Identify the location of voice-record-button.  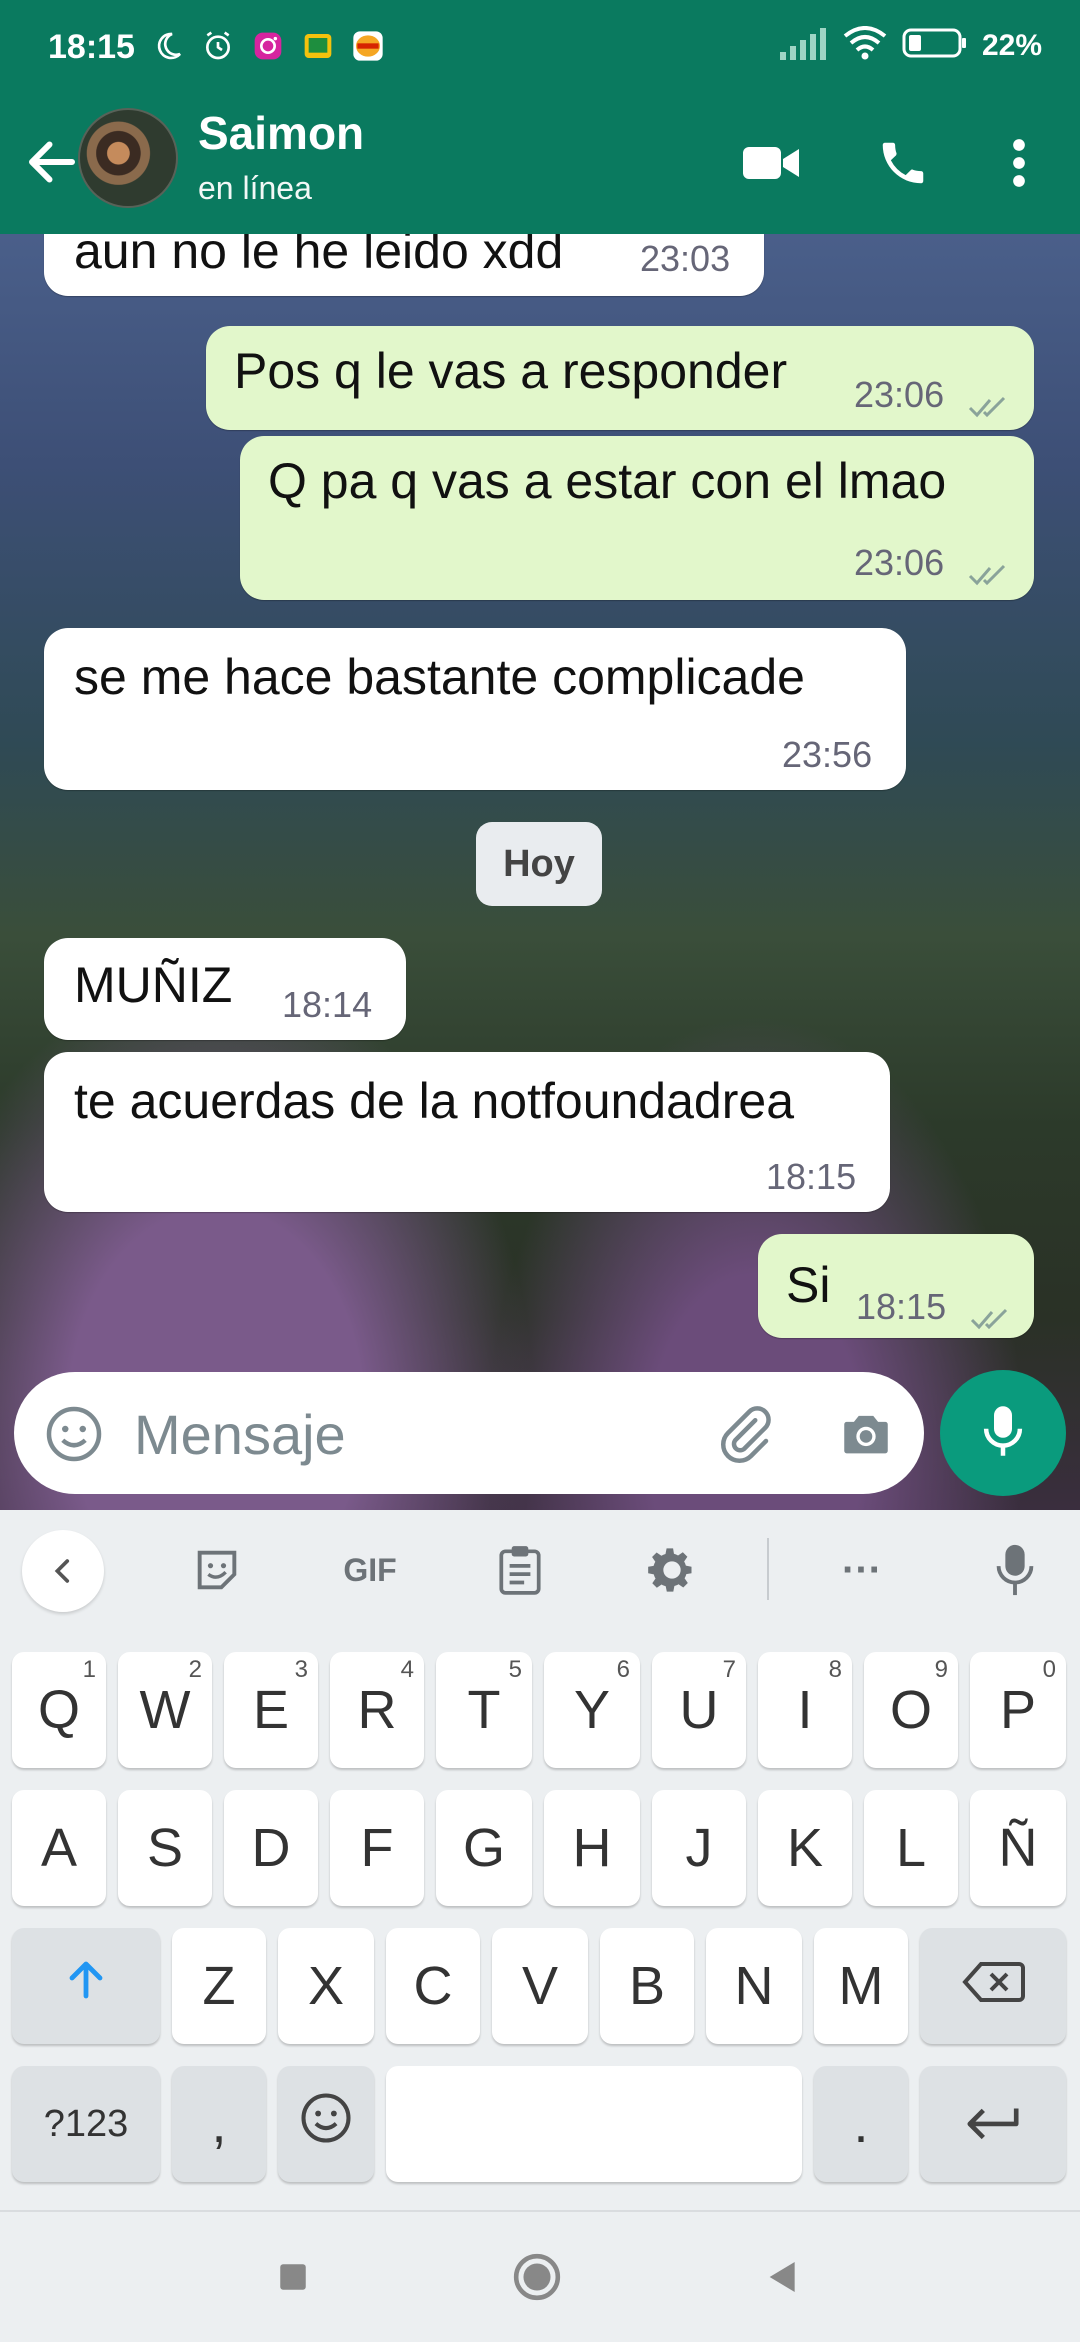
(1003, 1433).